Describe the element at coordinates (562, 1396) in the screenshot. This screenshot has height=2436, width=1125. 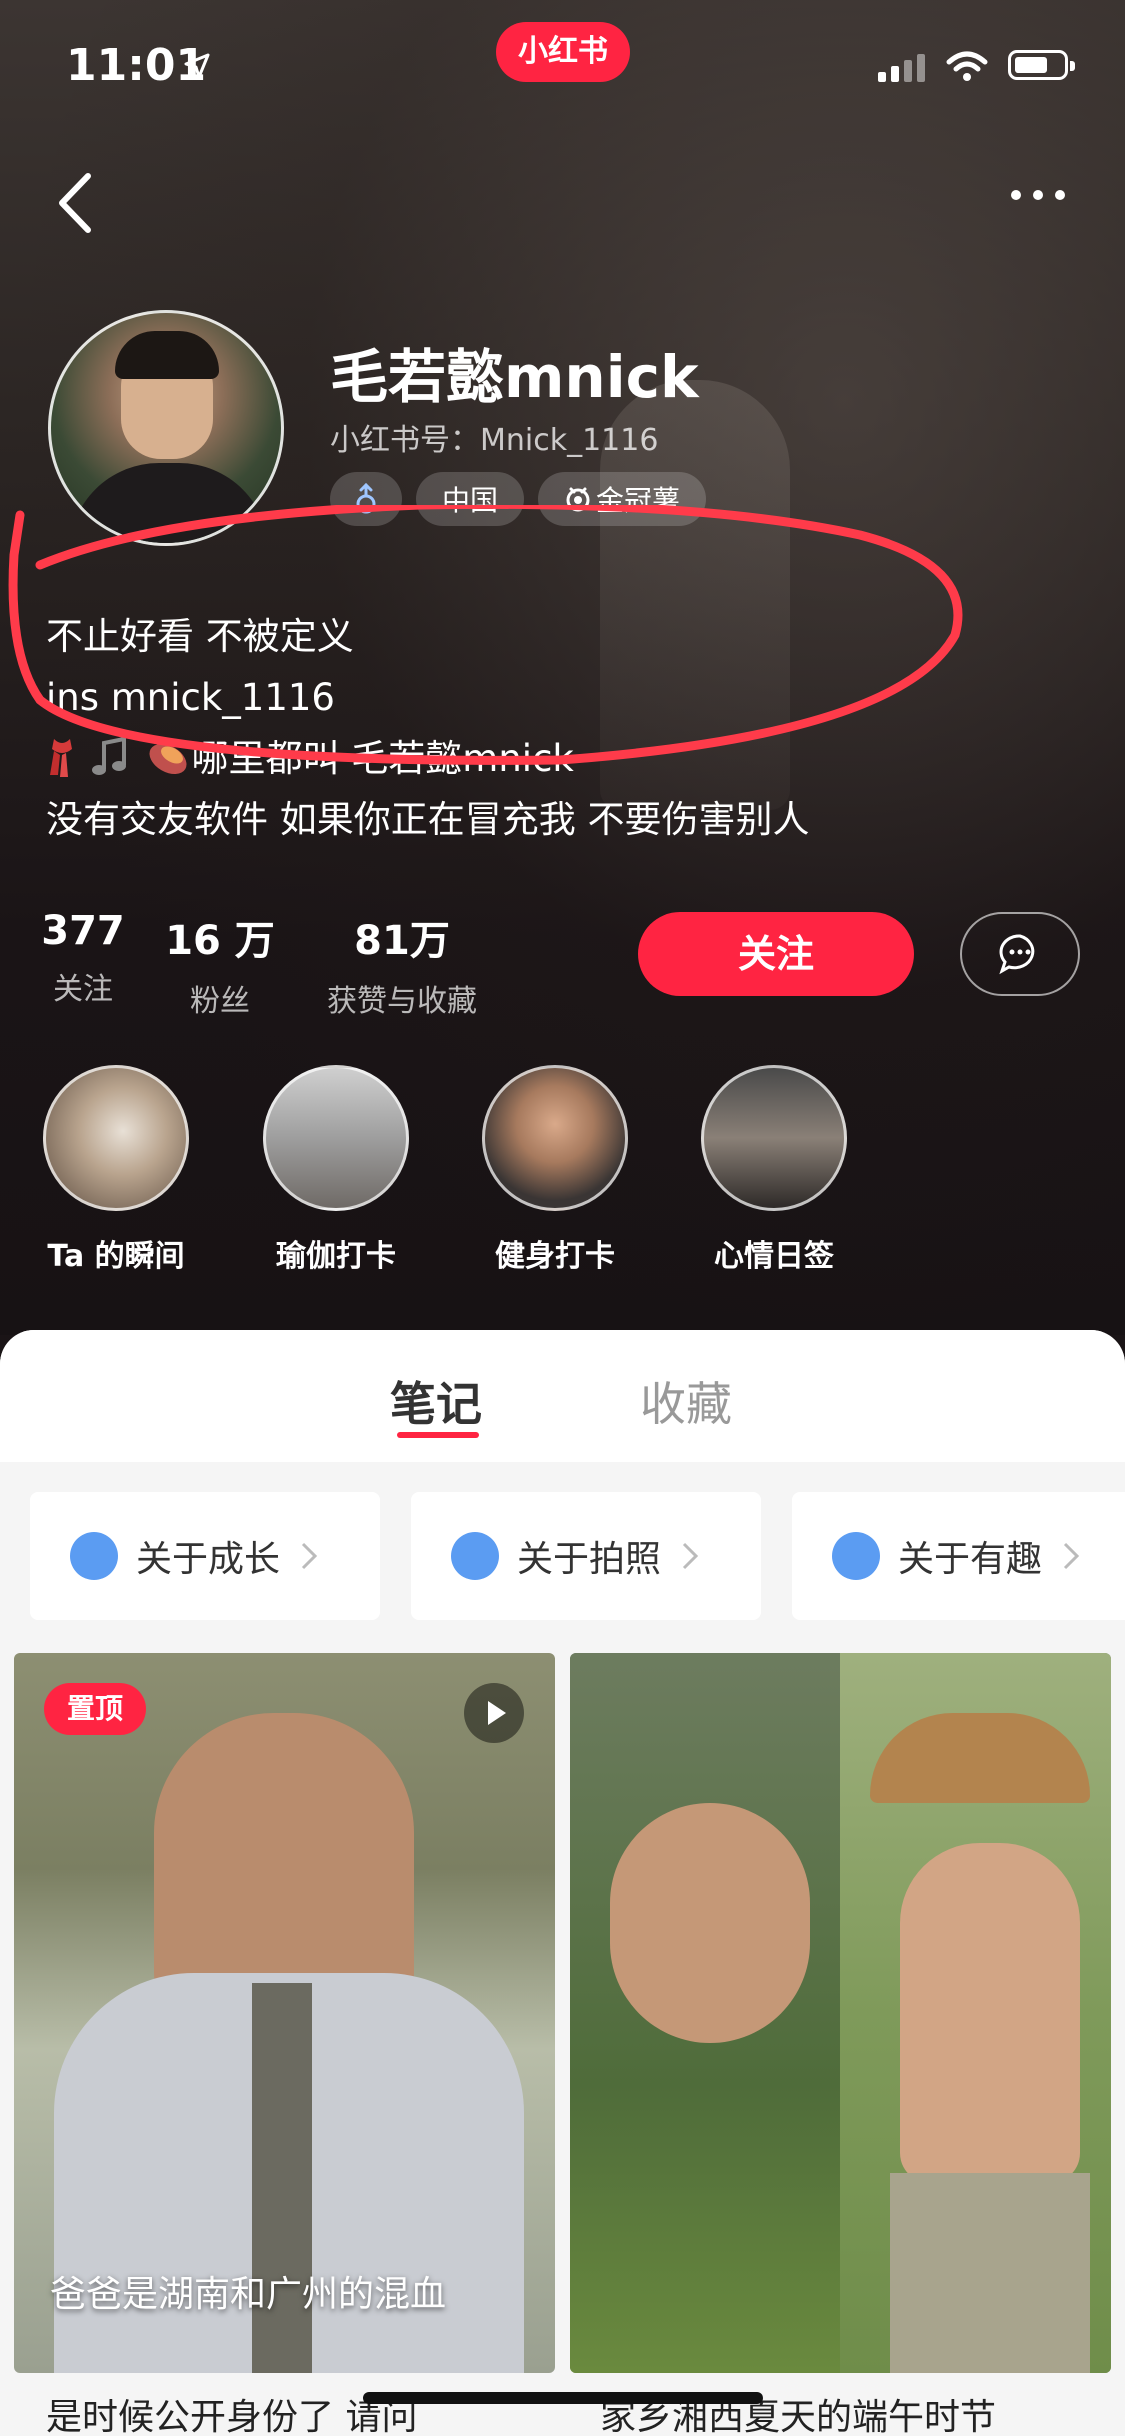
I see `tab-bar: 笔记 收藏` at that location.